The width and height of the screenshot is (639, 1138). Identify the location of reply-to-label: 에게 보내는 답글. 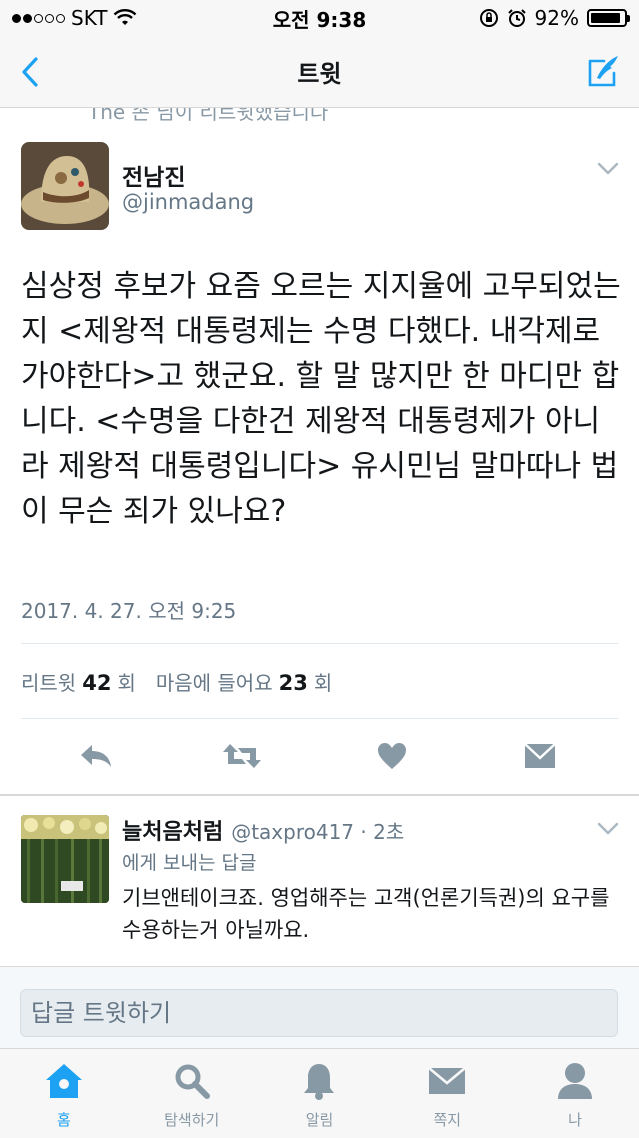
(189, 863).